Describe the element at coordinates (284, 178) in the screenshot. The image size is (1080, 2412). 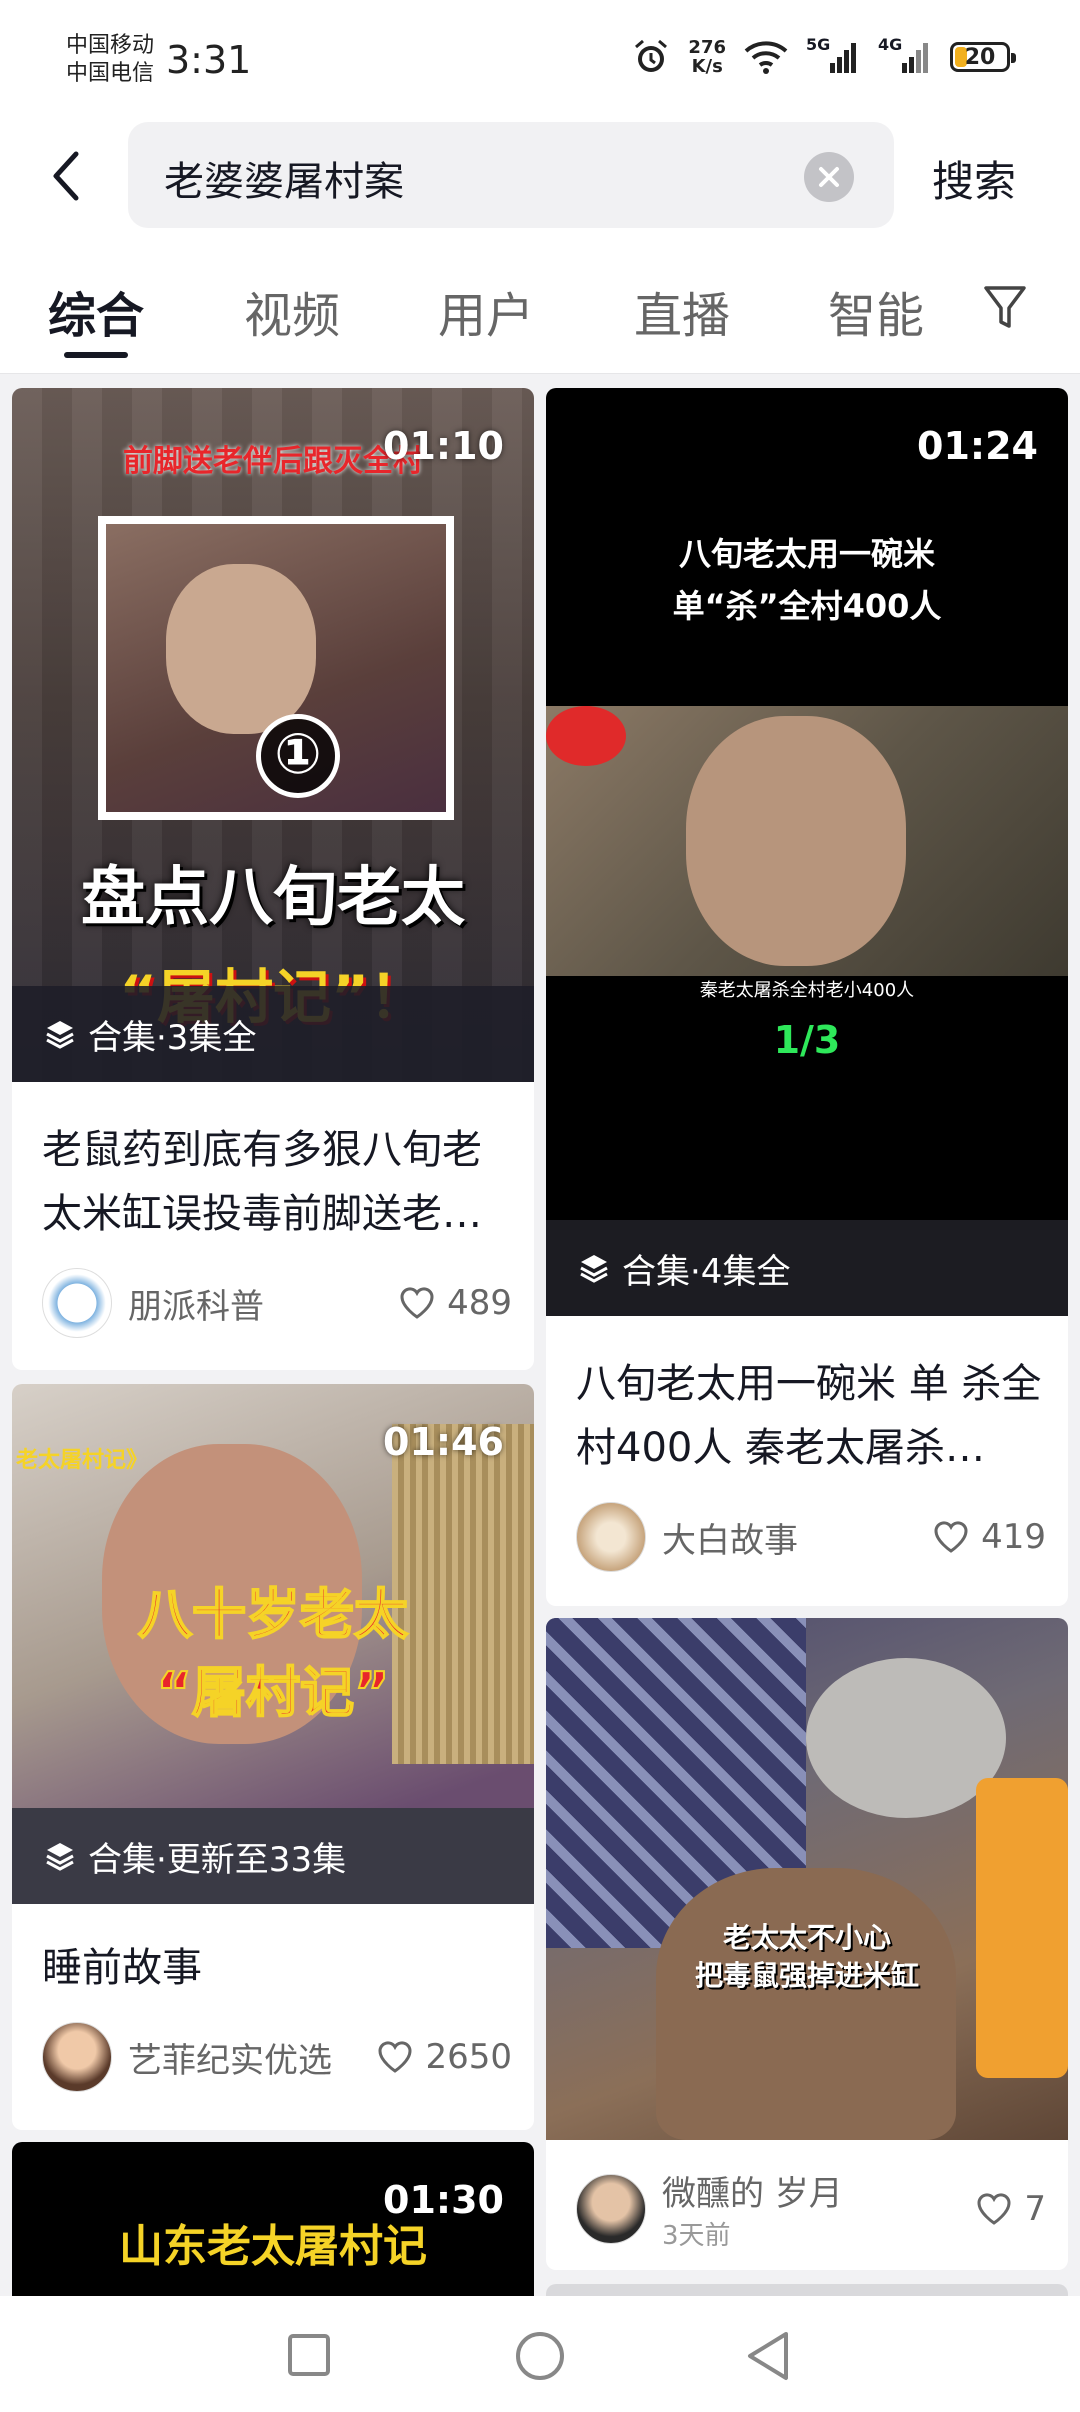
I see `search-query: 老婆婆屠村案` at that location.